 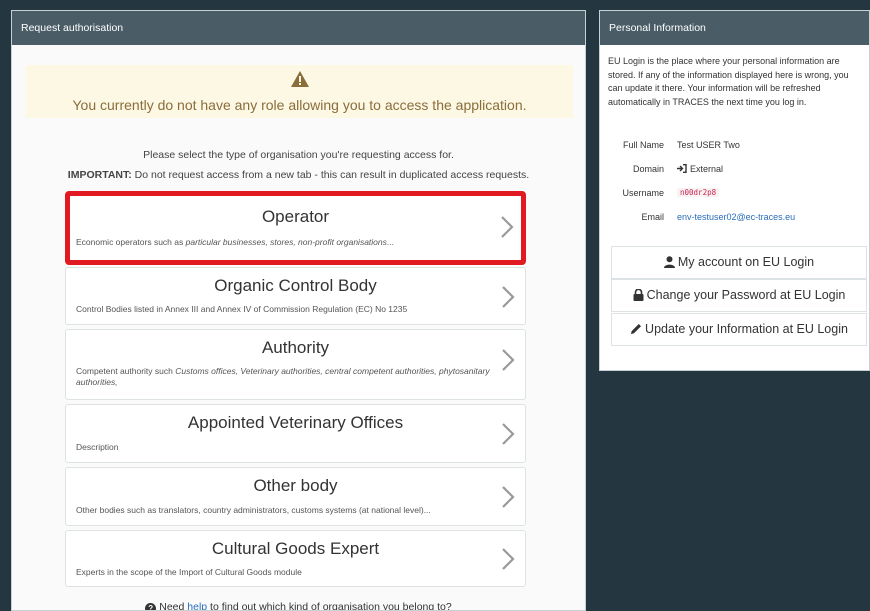 I want to click on lock-icon, so click(x=638, y=294).